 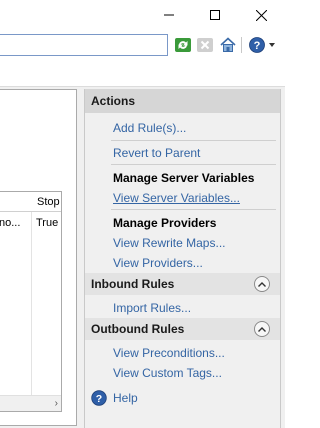 I want to click on close-icon, so click(x=261, y=15).